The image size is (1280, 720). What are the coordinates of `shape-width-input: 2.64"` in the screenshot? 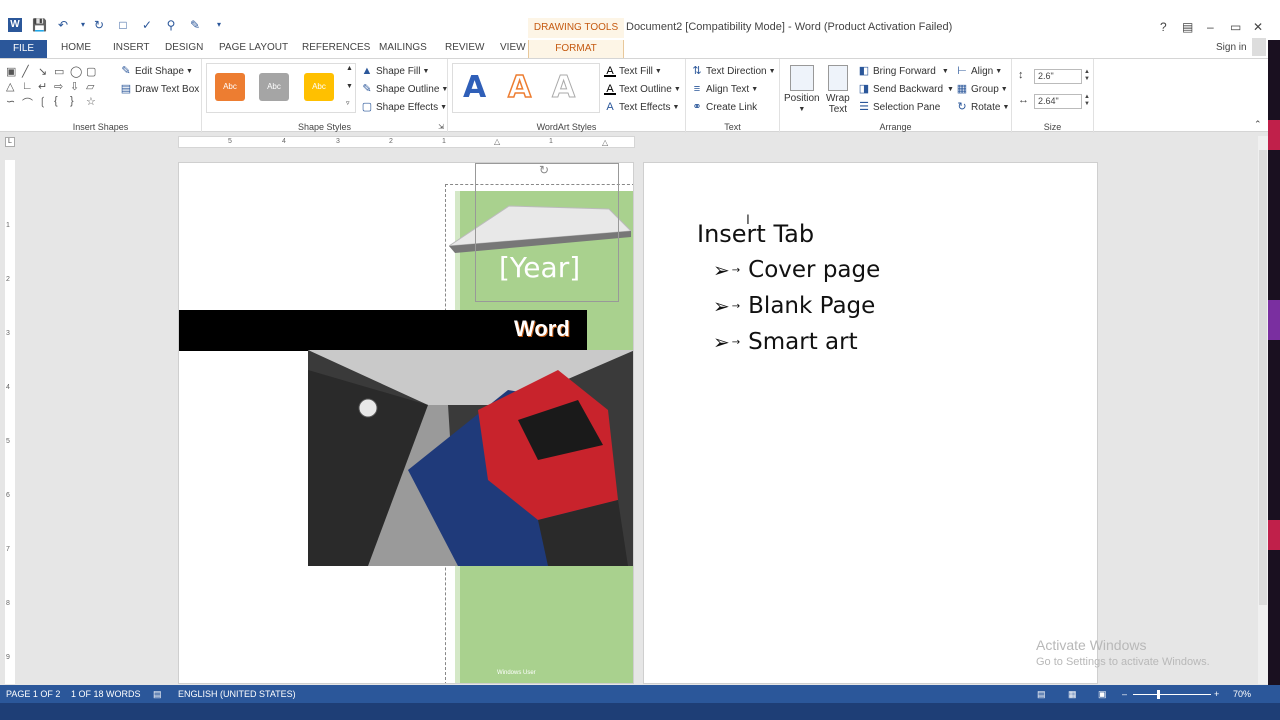 It's located at (1058, 101).